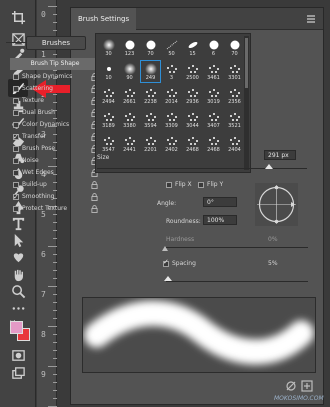 The width and height of the screenshot is (330, 407). Describe the element at coordinates (171, 119) in the screenshot. I see `brush-preset: 3309` at that location.